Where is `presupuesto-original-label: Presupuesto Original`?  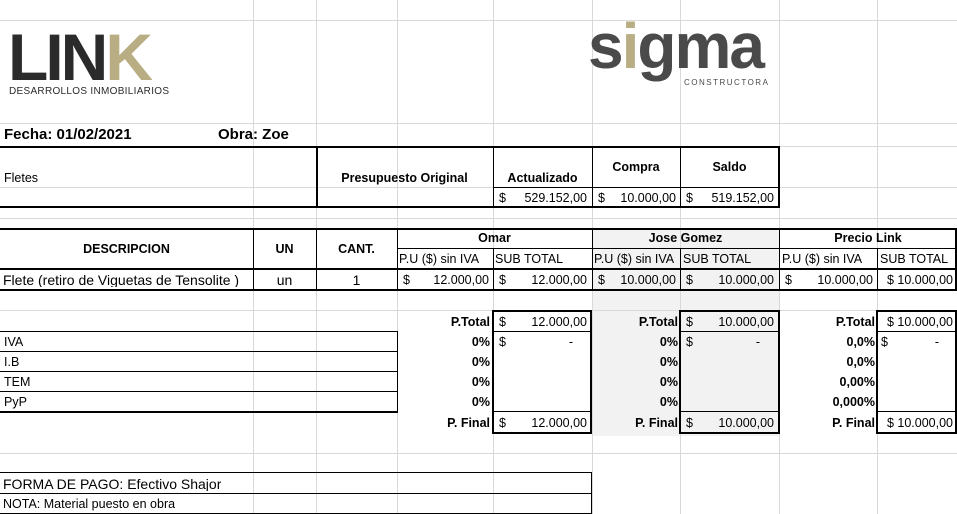
presupuesto-original-label: Presupuesto Original is located at coordinates (404, 178).